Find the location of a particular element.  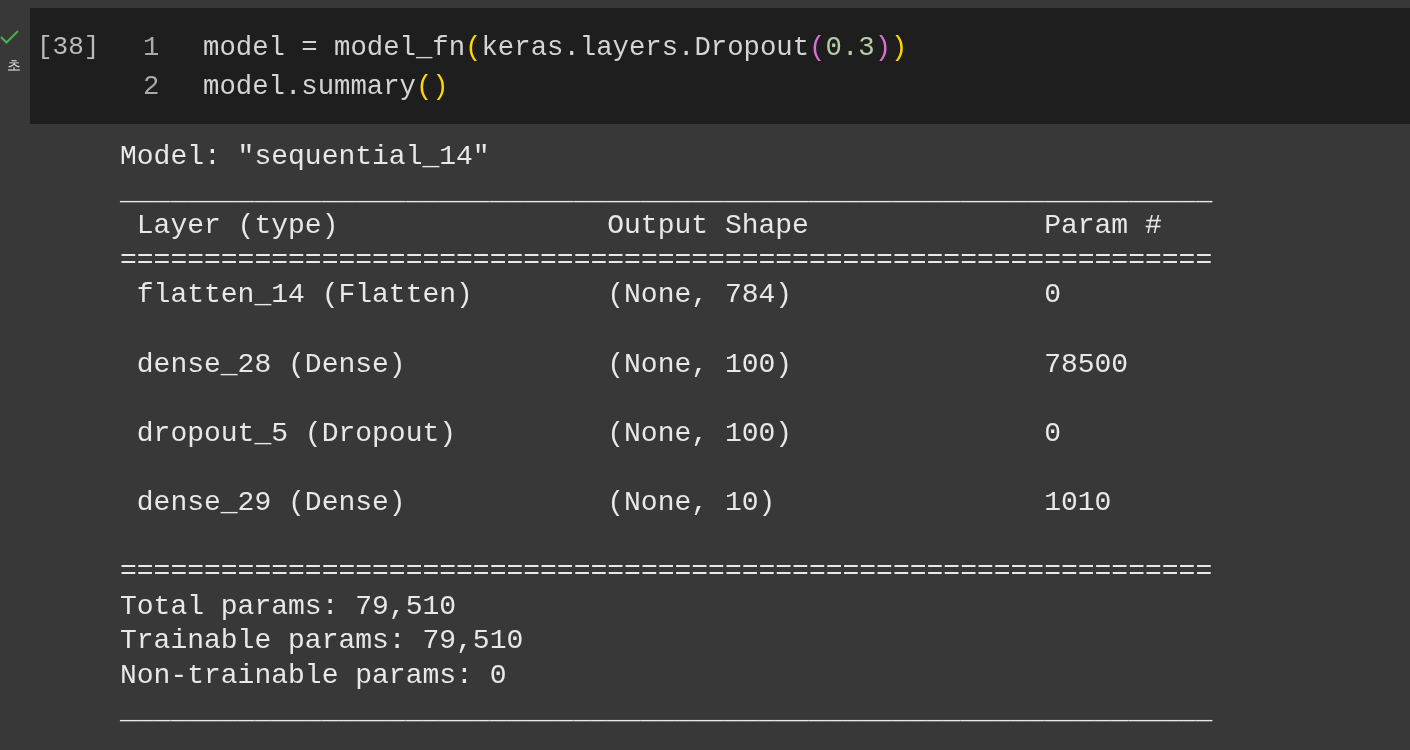

params-total: Total params: 79,510 is located at coordinates (289, 606).